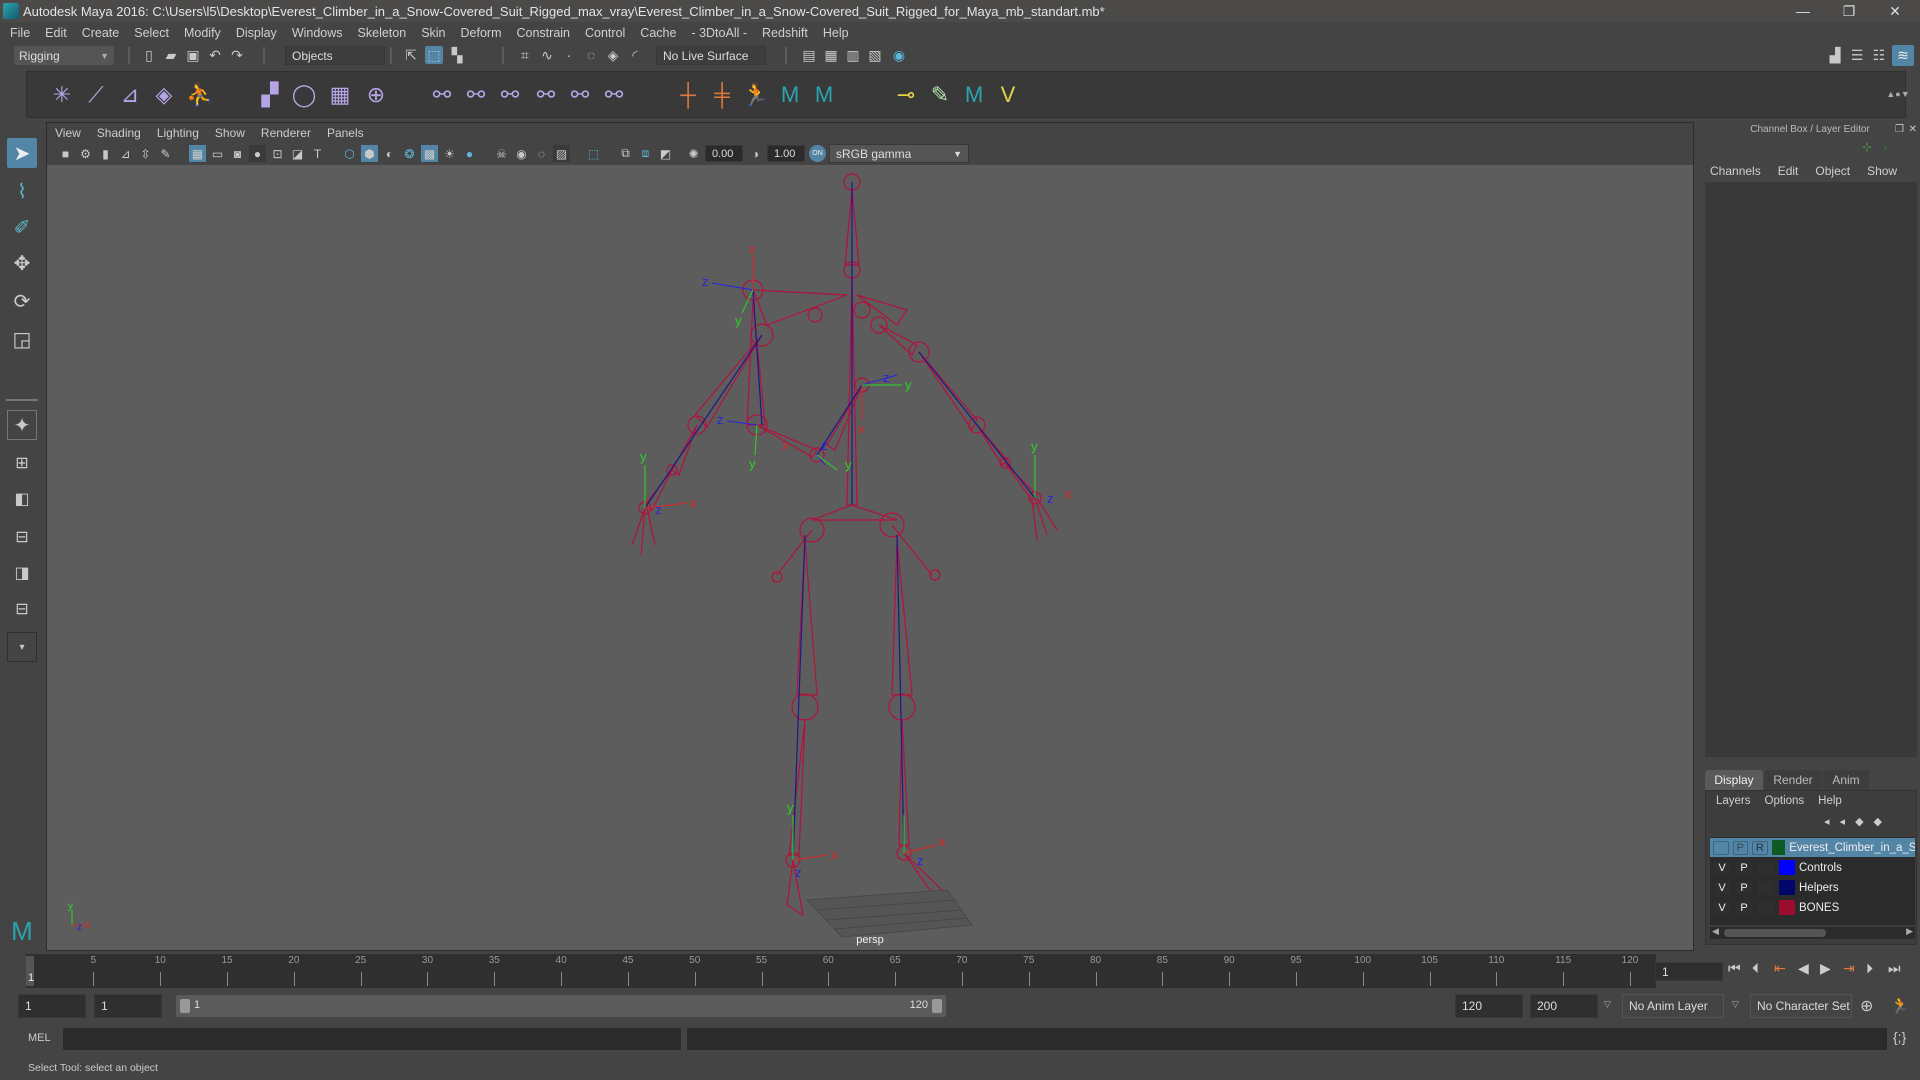  Describe the element at coordinates (906, 95) in the screenshot. I see `pose-tool-icon: ⊸` at that location.